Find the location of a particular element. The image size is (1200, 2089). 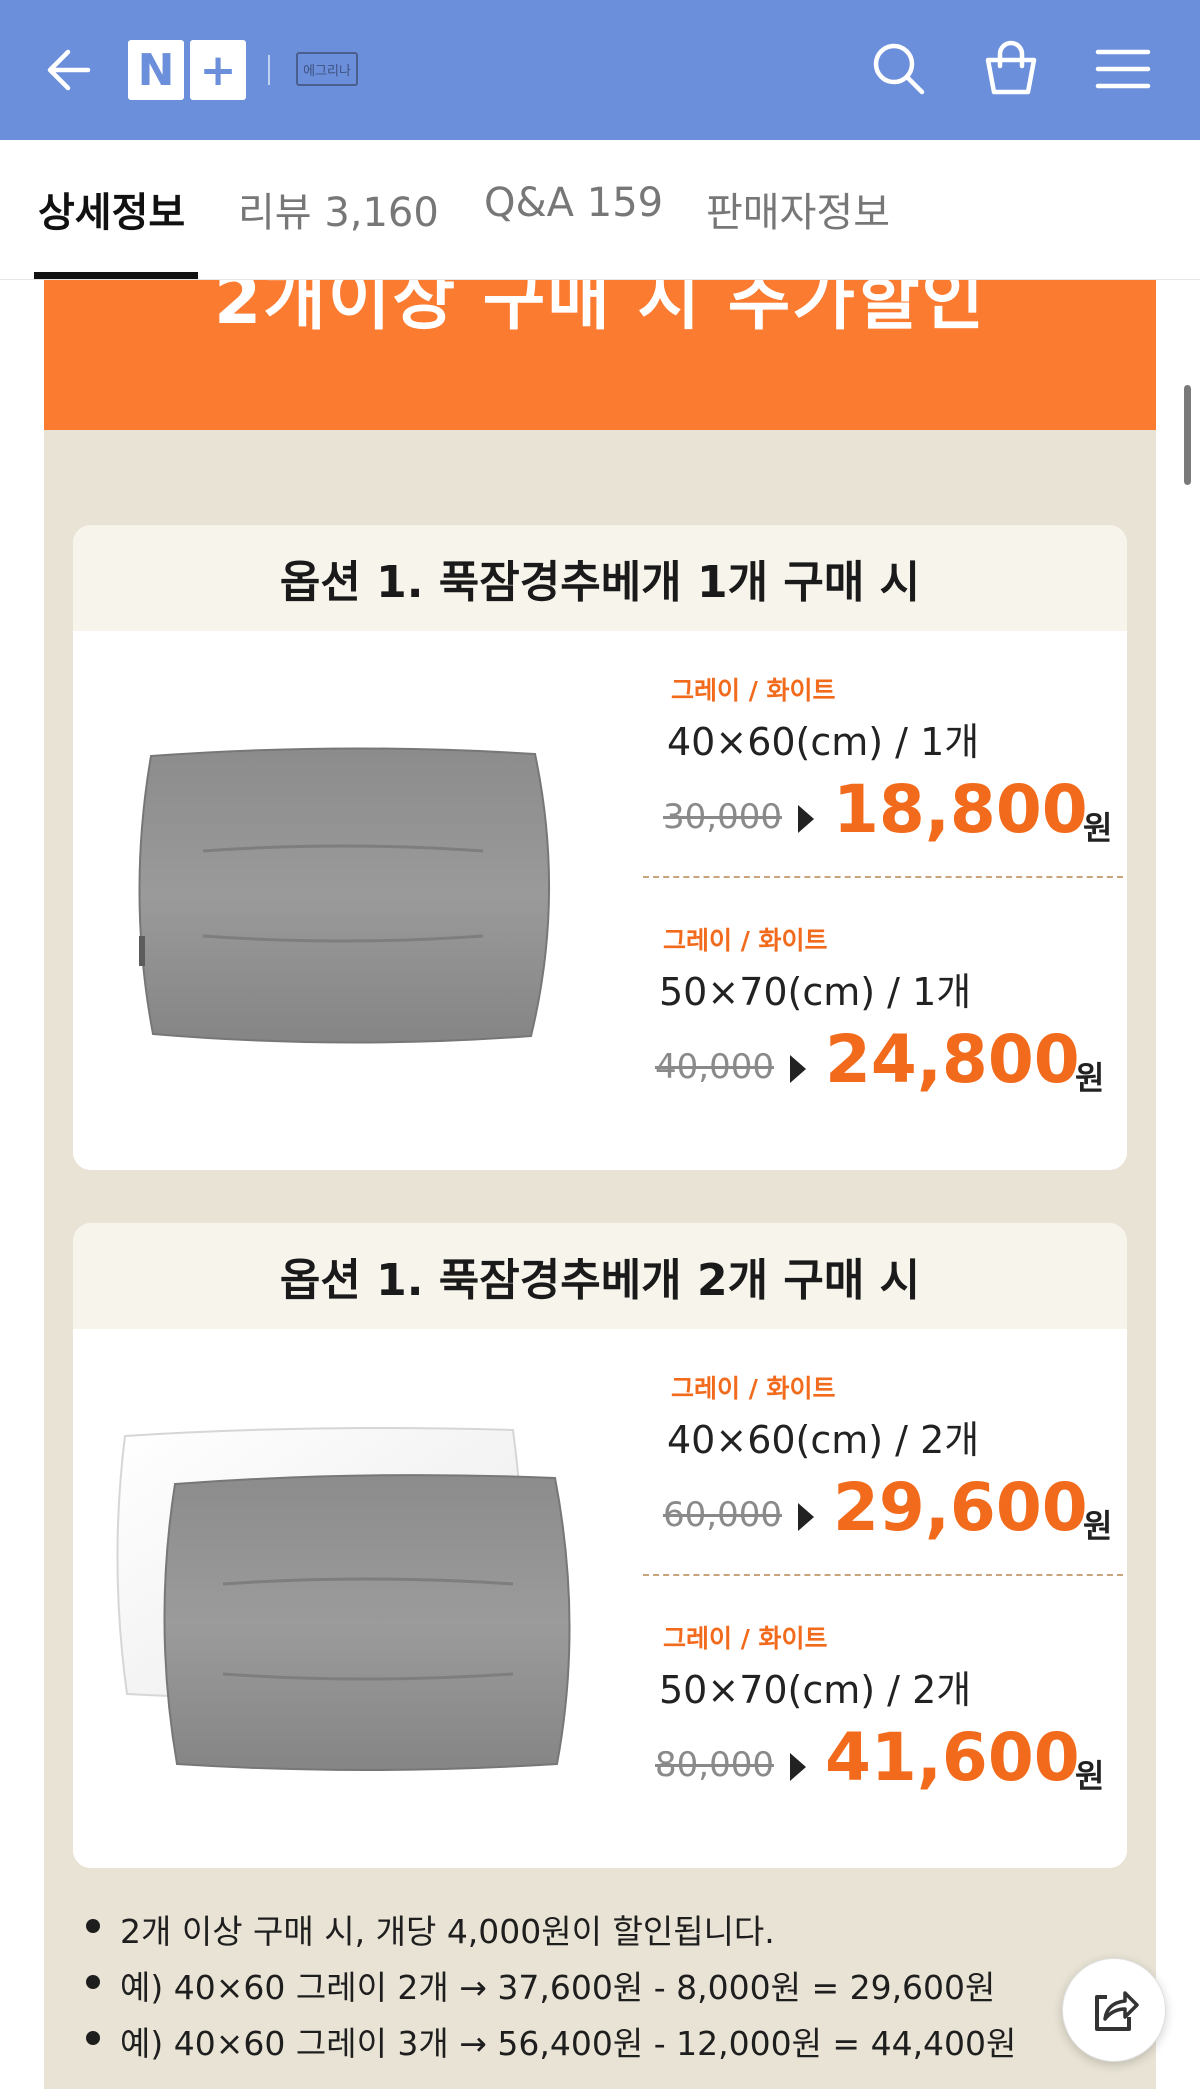

variant-50x70-1pc: 그레이 / 화이트 50×70(cm) / 1개 40,000 24,800 원 is located at coordinates (879, 1045).